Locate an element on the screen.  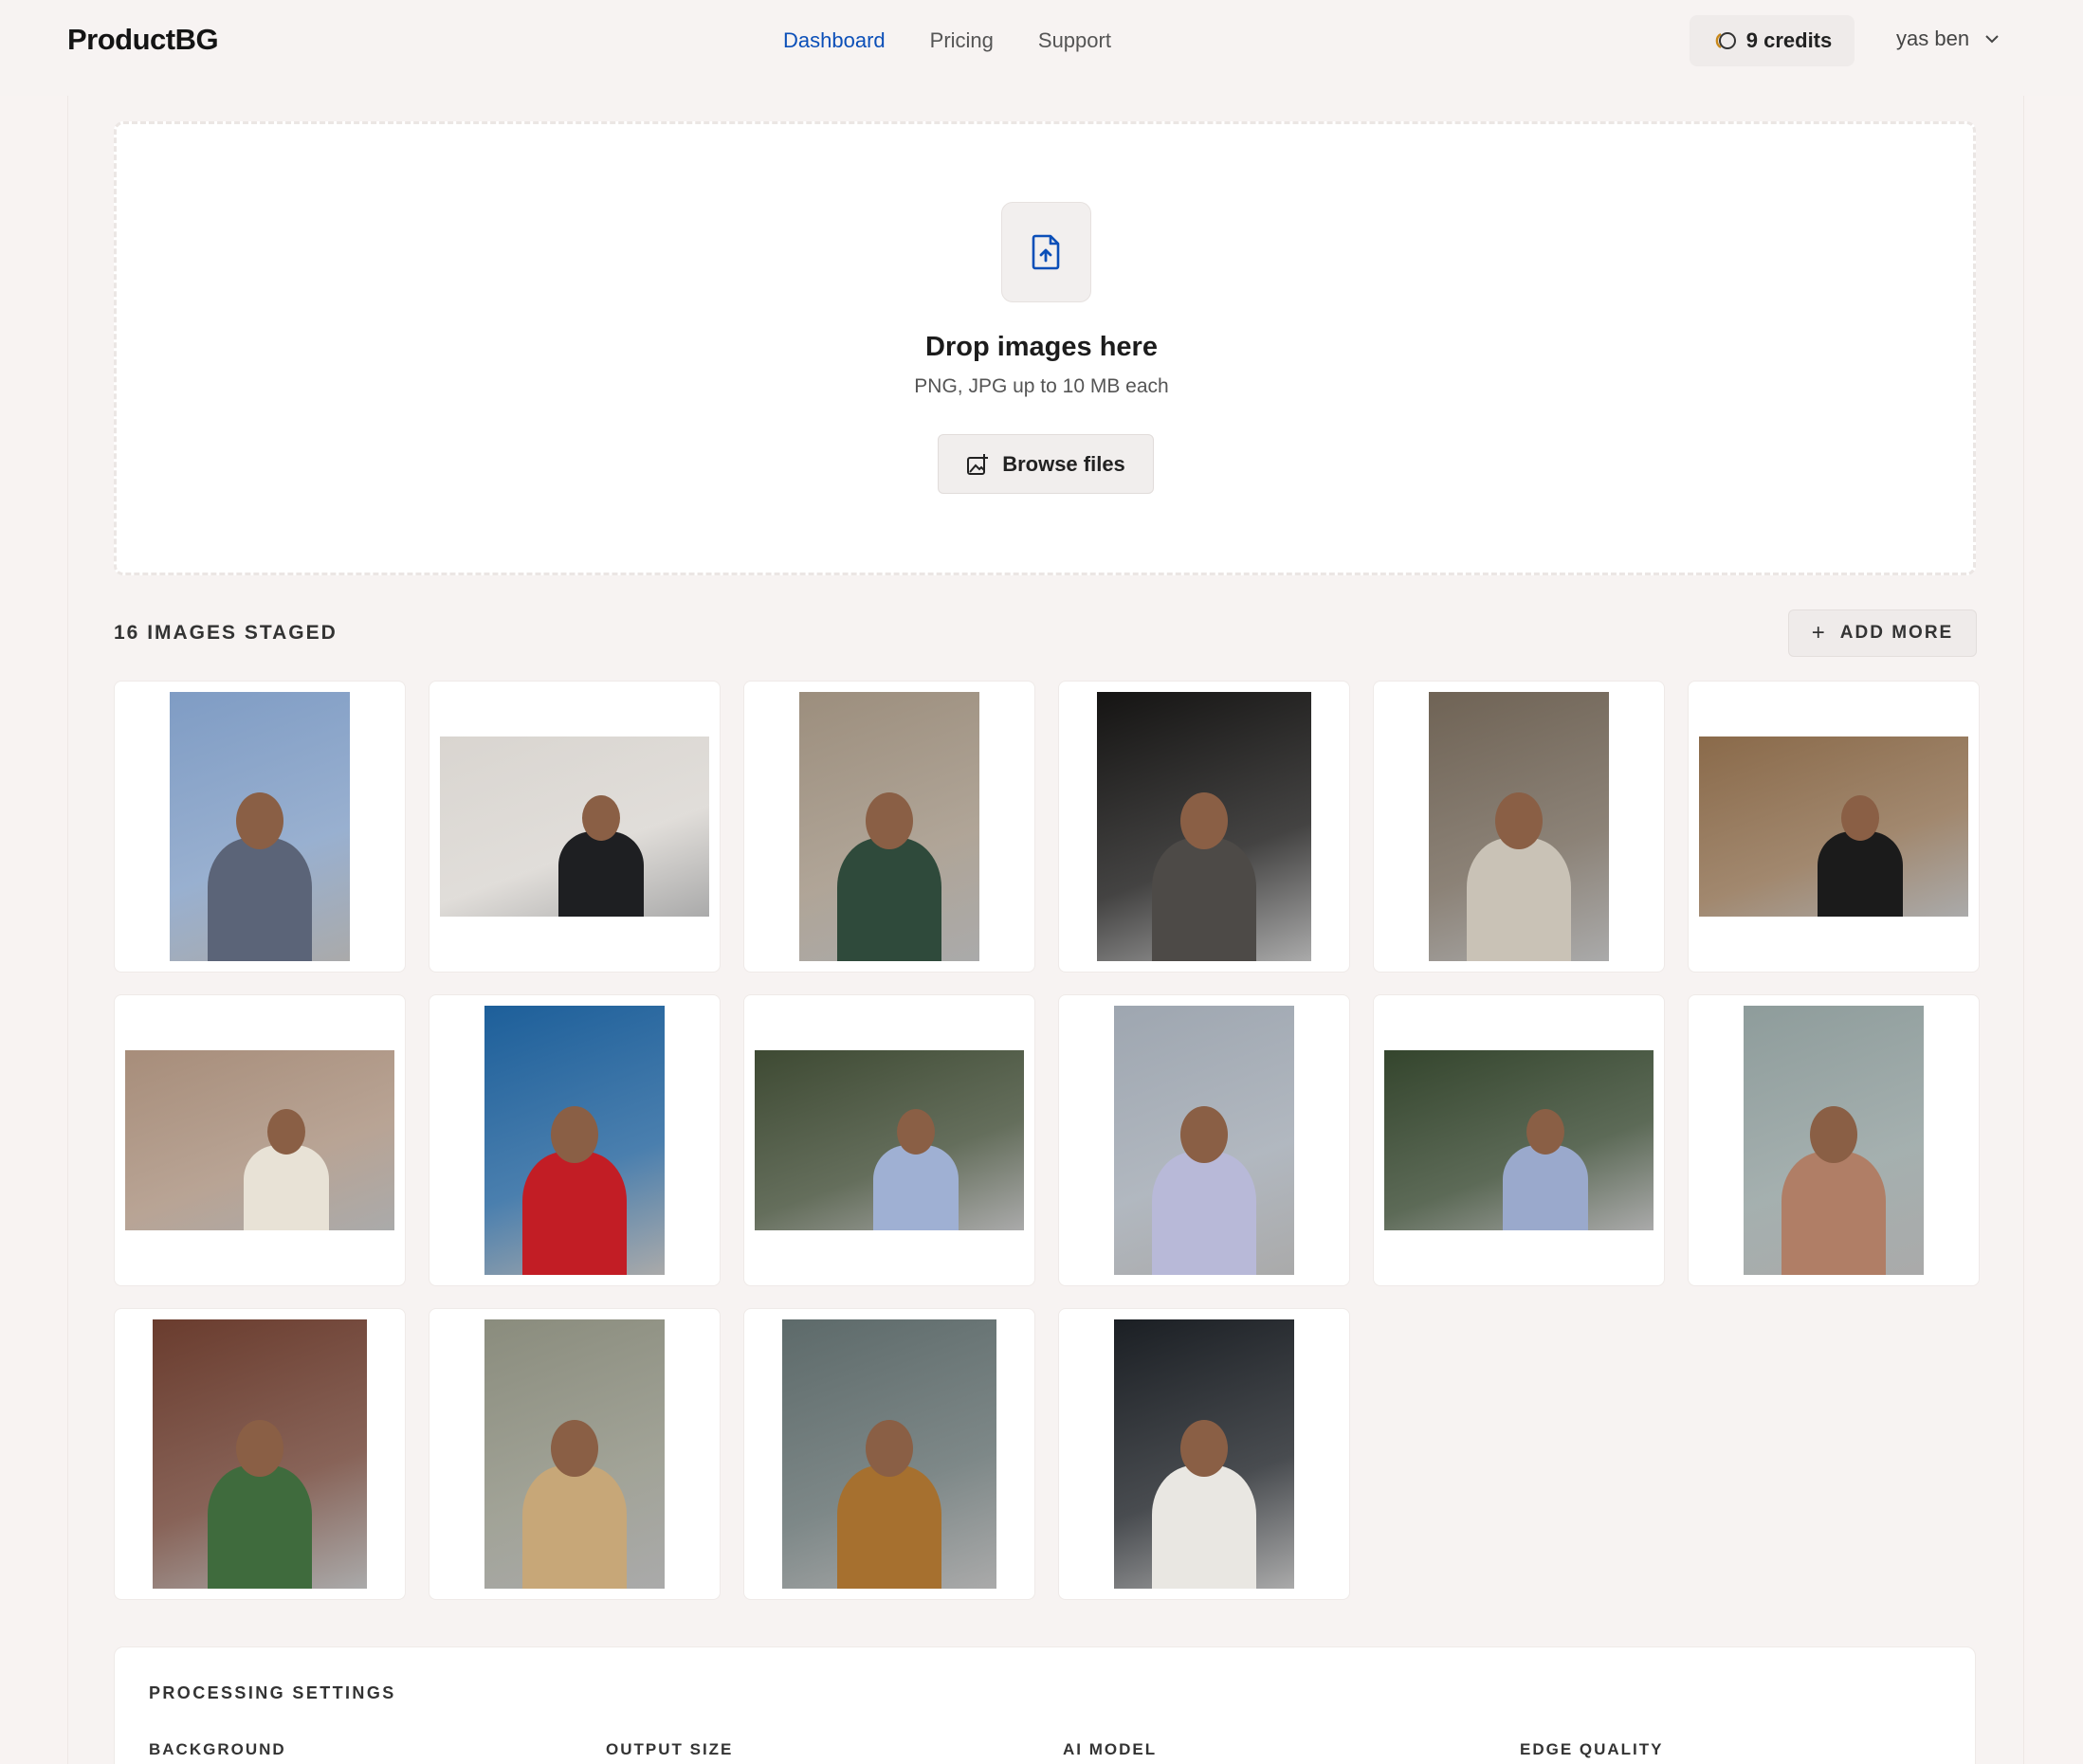
file-upload-icon is located at coordinates (1045, 252).